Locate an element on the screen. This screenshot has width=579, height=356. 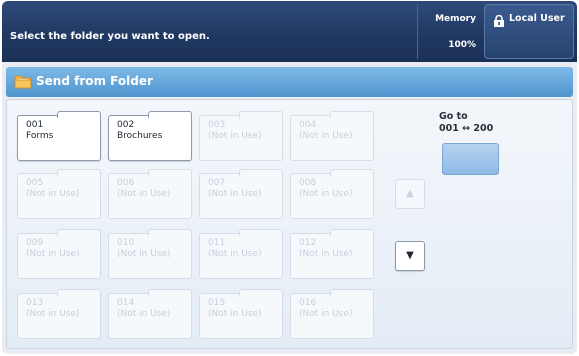
folder-002-button: 002 Brochures is located at coordinates (150, 136).